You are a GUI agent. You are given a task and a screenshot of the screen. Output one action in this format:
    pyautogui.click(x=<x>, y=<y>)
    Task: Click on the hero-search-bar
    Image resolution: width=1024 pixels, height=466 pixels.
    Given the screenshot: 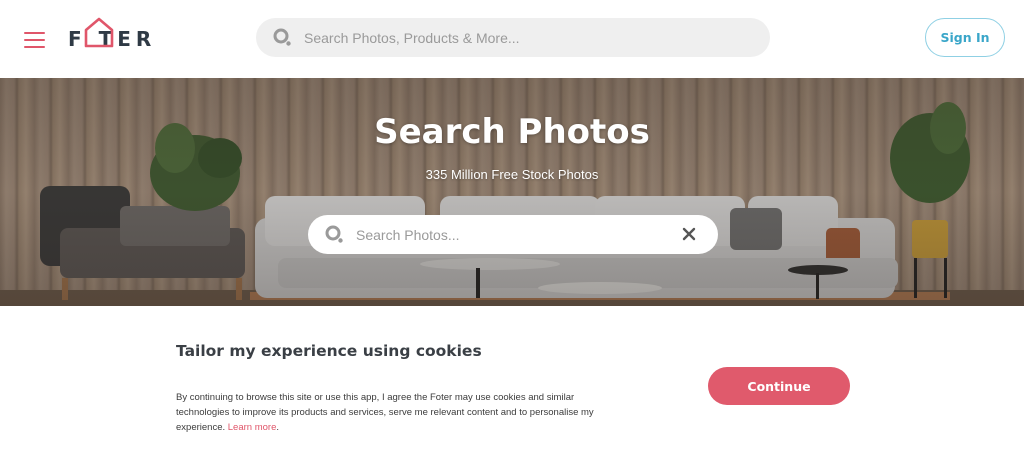 What is the action you would take?
    pyautogui.click(x=513, y=234)
    